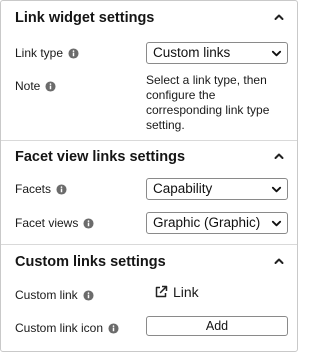 Image resolution: width=320 pixels, height=352 pixels. I want to click on facet-views-label: Facet views, so click(54, 223).